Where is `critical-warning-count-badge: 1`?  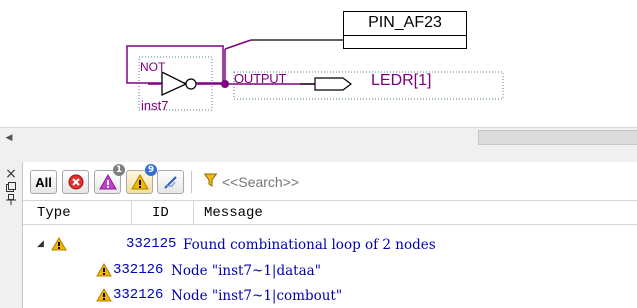
critical-warning-count-badge: 1 is located at coordinates (119, 170).